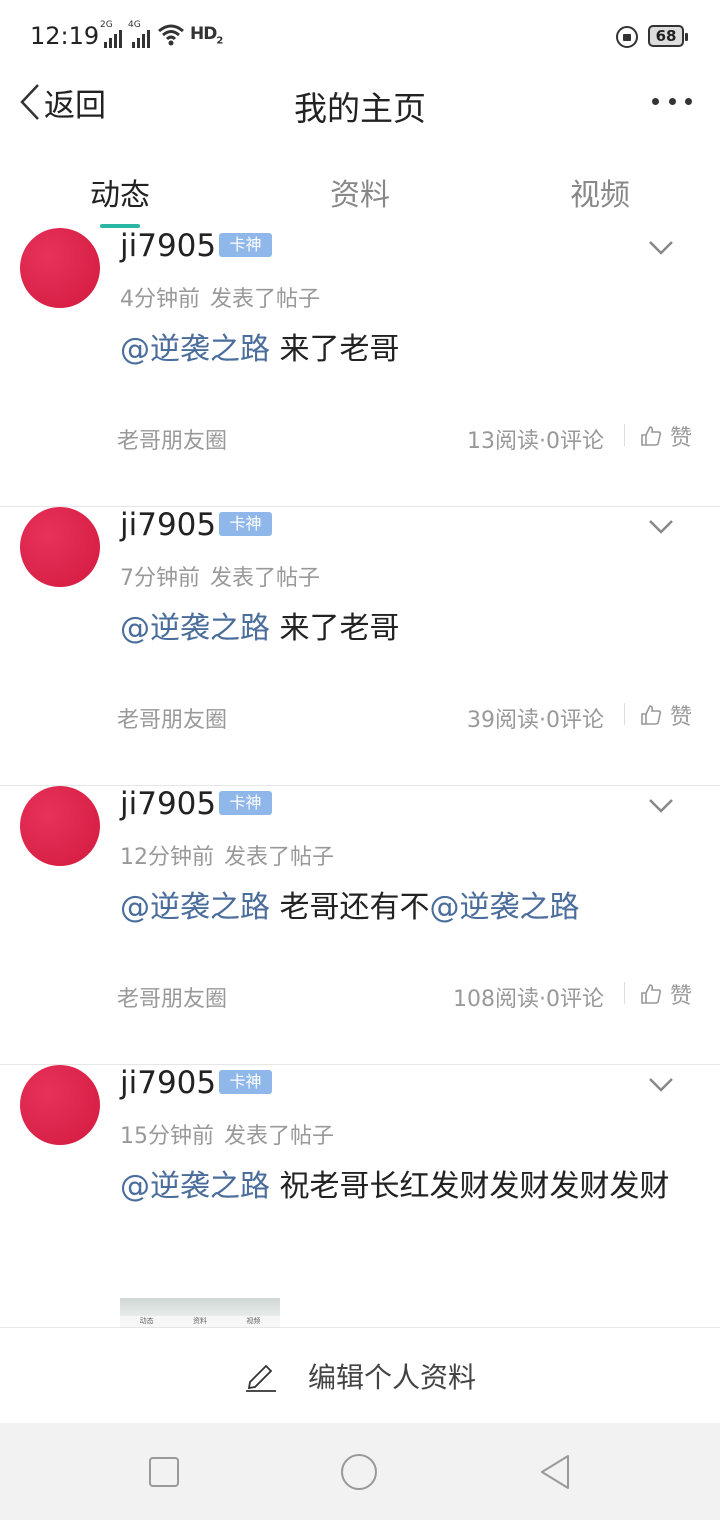 The height and width of the screenshot is (1520, 720). I want to click on post-meta: 15分钟前 发表了帖子, so click(227, 1134).